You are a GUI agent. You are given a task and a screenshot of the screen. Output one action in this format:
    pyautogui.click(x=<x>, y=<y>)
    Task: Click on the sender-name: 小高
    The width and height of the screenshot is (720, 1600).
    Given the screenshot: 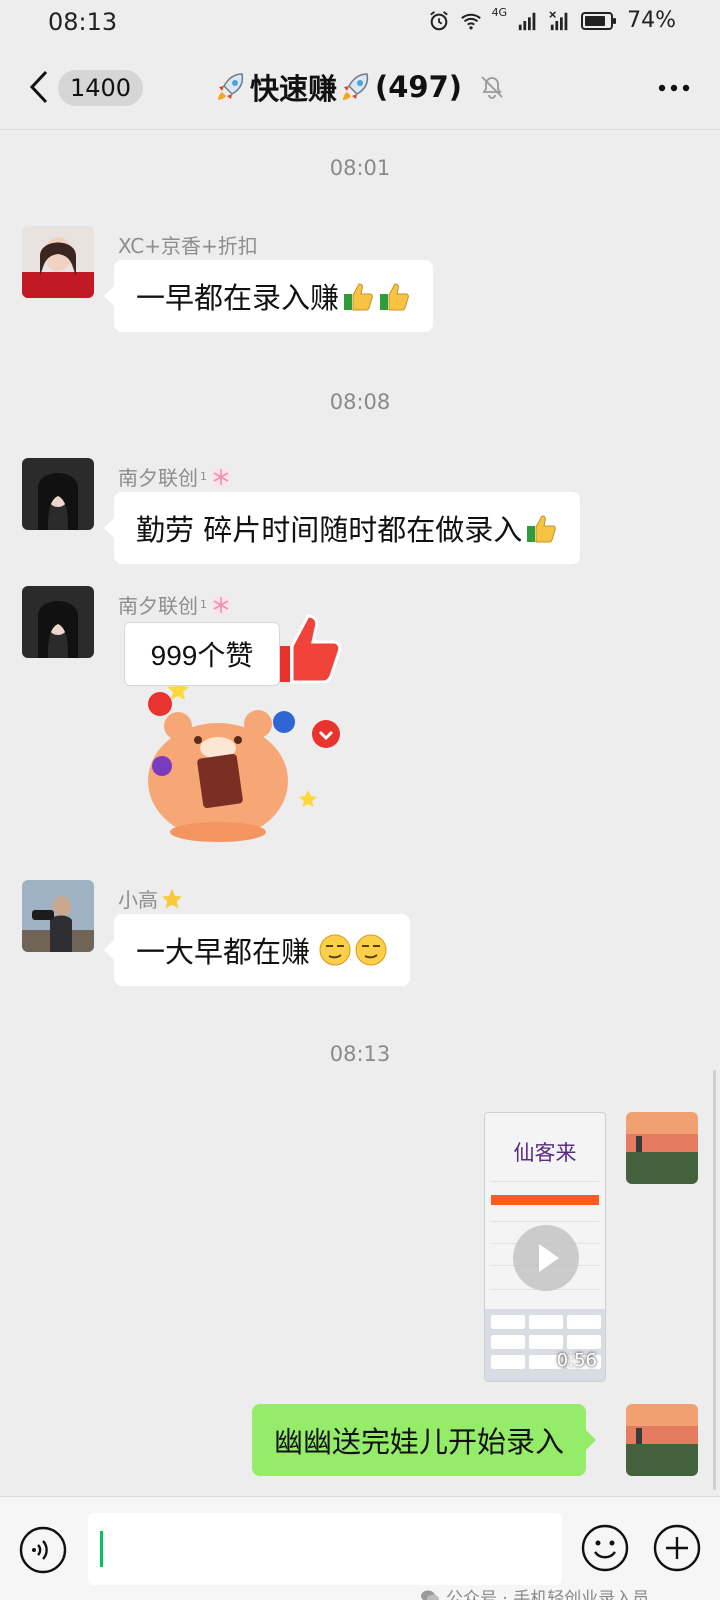 What is the action you would take?
    pyautogui.click(x=151, y=898)
    